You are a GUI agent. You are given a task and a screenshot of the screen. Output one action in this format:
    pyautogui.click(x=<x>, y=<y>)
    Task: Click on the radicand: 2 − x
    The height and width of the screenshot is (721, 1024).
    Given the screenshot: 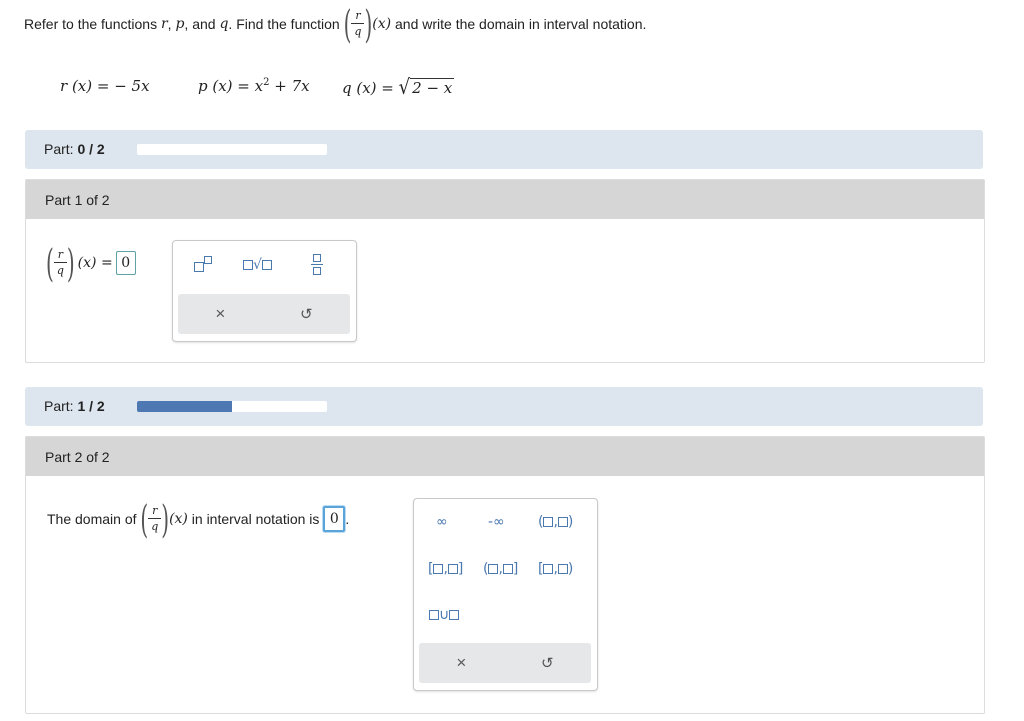 What is the action you would take?
    pyautogui.click(x=432, y=87)
    